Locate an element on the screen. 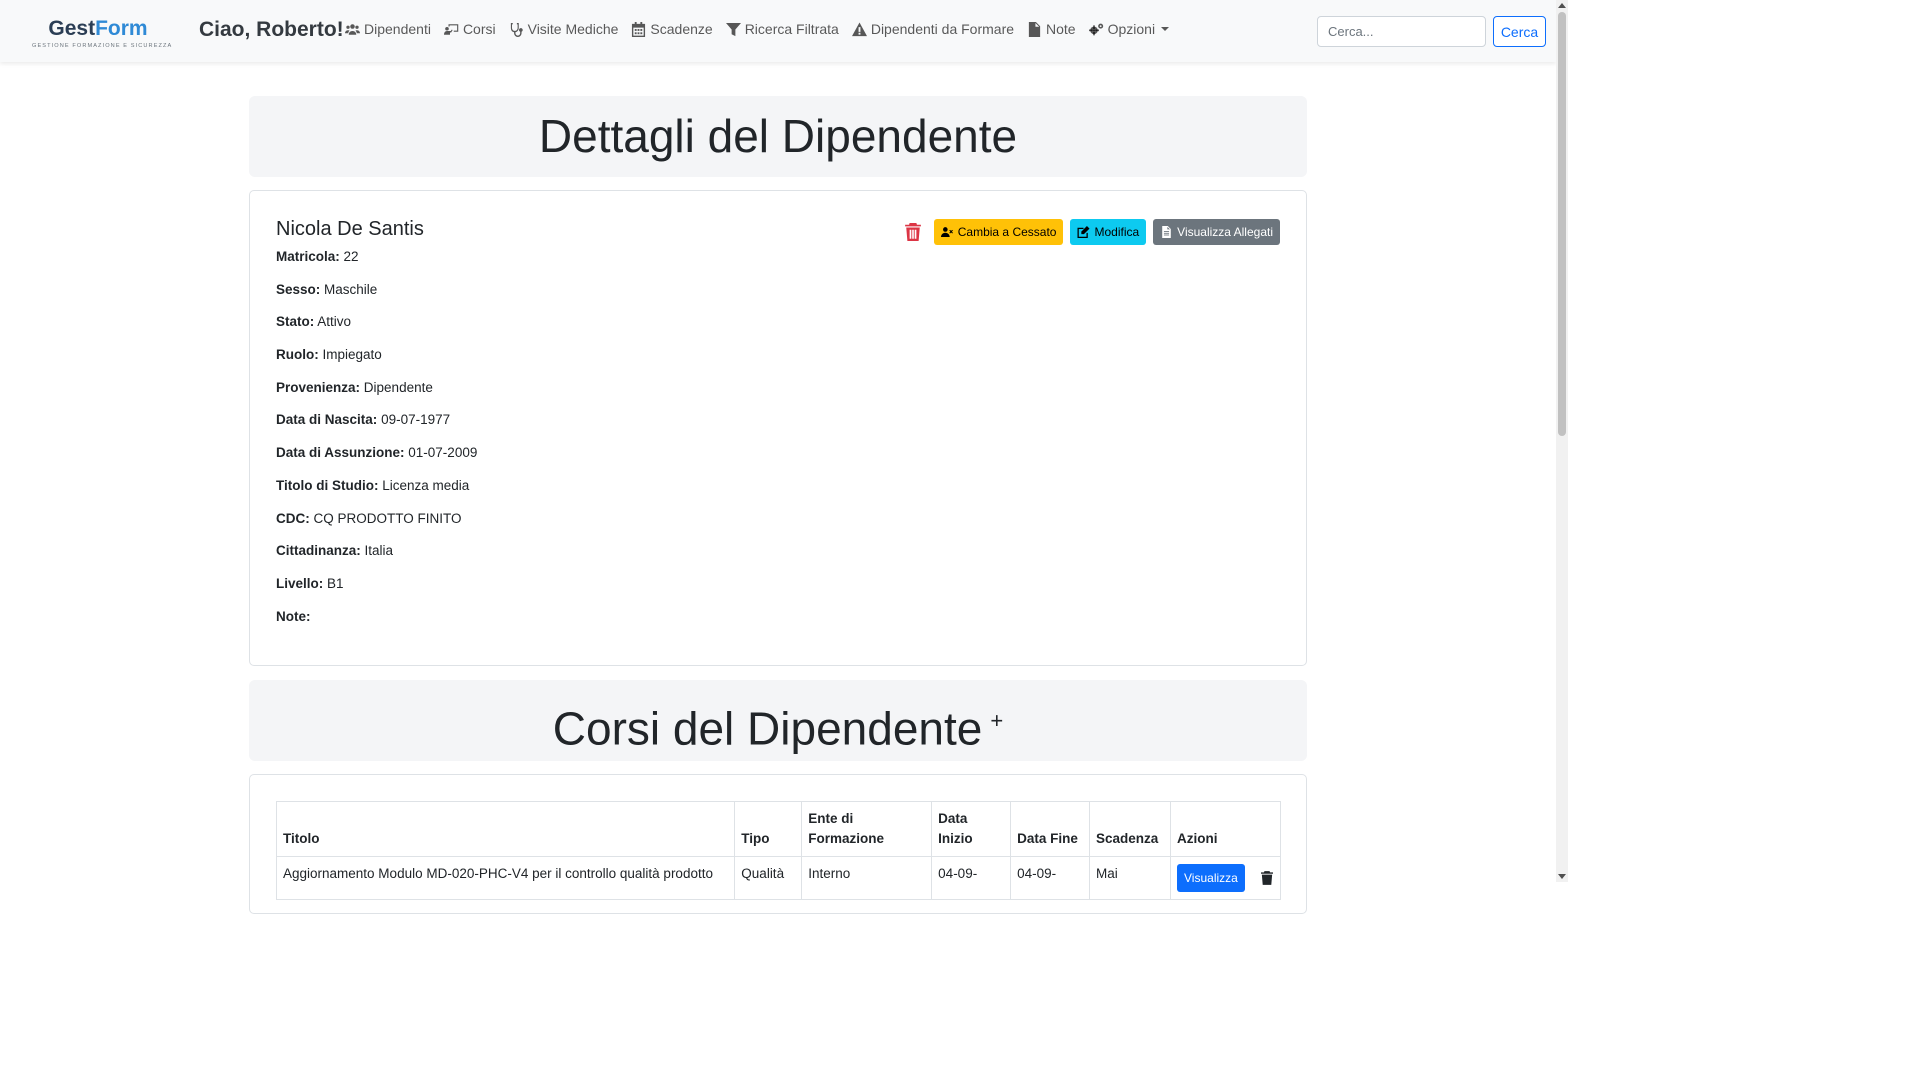  field-label: Note: is located at coordinates (293, 616).